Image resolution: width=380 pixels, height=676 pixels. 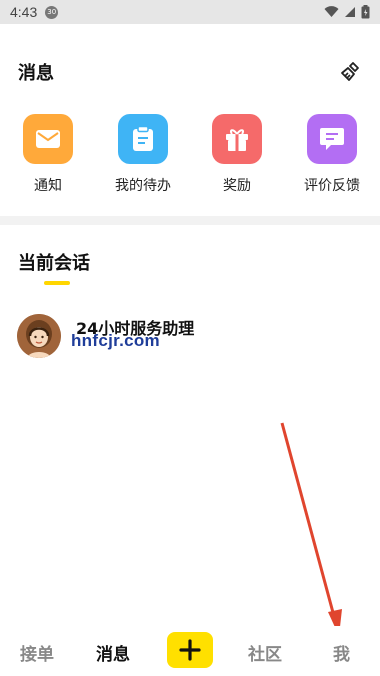 What do you see at coordinates (190, 12) in the screenshot?
I see `status-bar: 4:43 30` at bounding box center [190, 12].